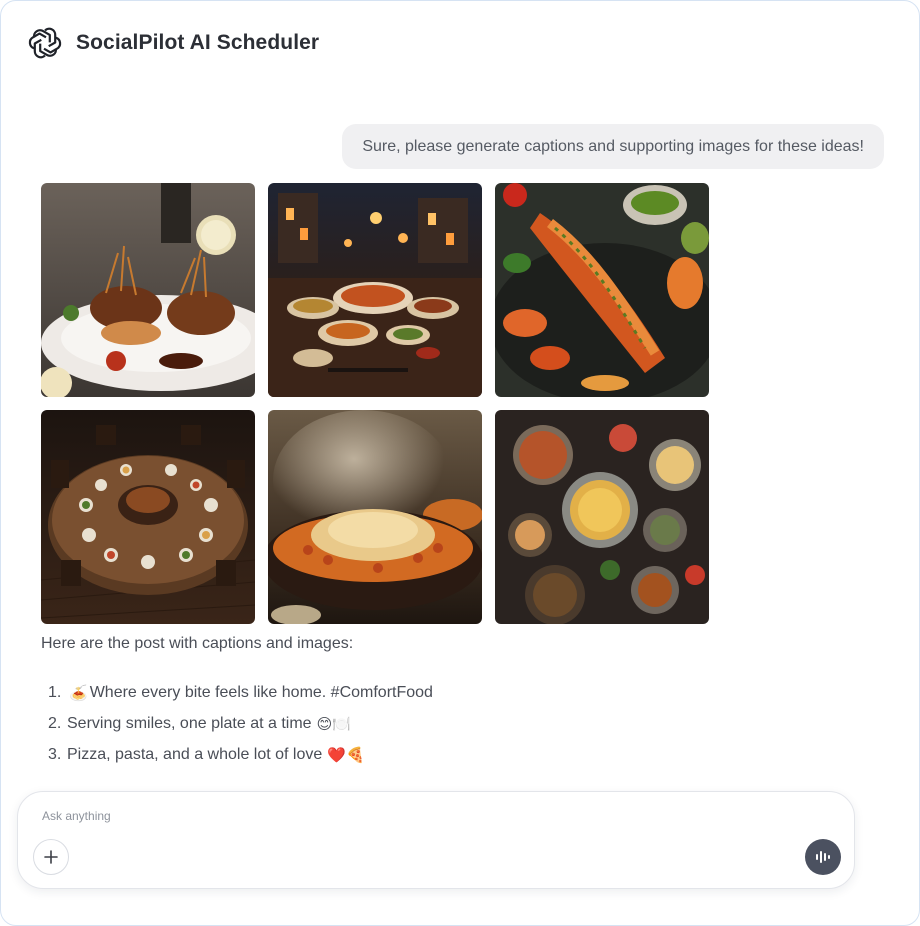 The image size is (920, 926). What do you see at coordinates (55, 692) in the screenshot?
I see `caption-number: 1.` at bounding box center [55, 692].